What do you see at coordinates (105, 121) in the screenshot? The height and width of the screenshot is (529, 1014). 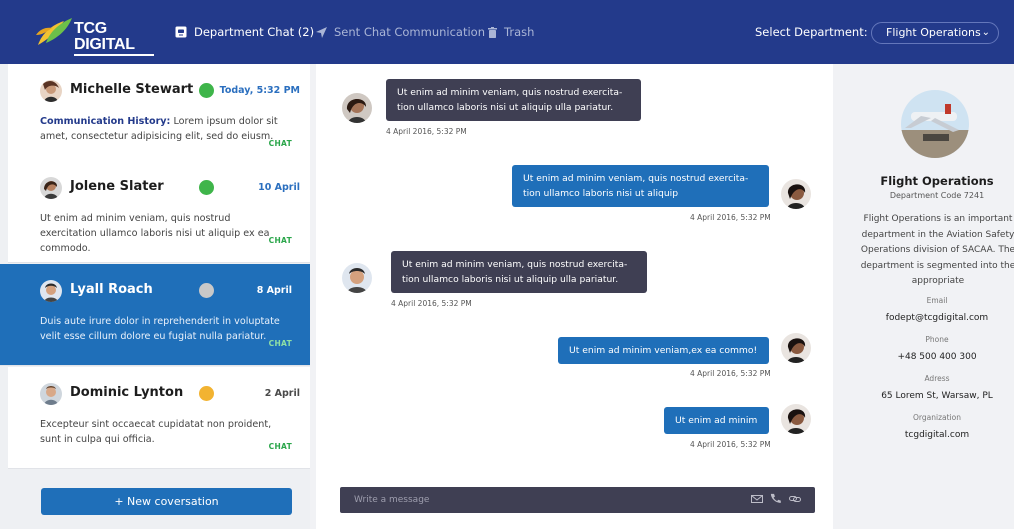 I see `history-label: Communication History:` at bounding box center [105, 121].